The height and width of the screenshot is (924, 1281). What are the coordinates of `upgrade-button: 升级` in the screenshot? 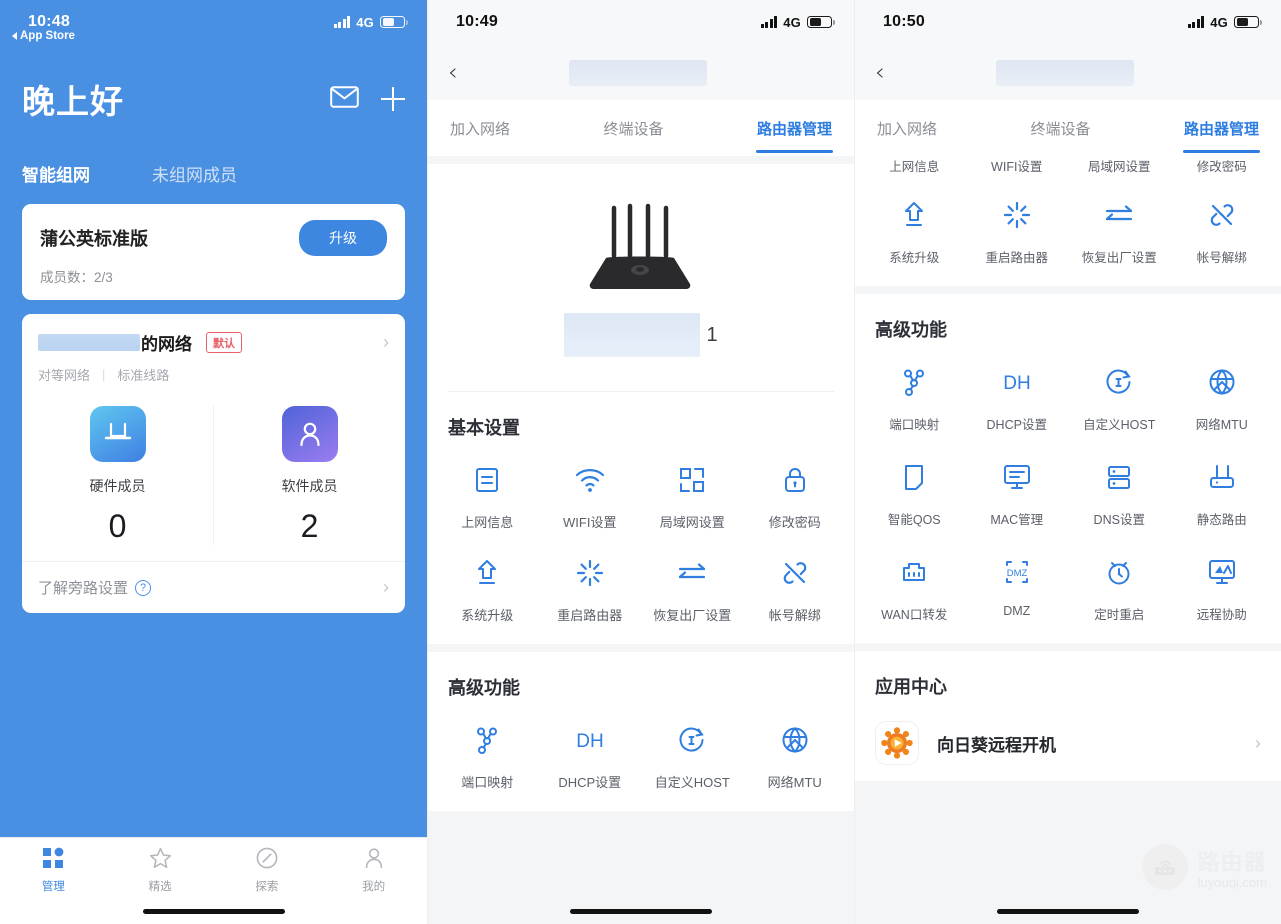 It's located at (343, 238).